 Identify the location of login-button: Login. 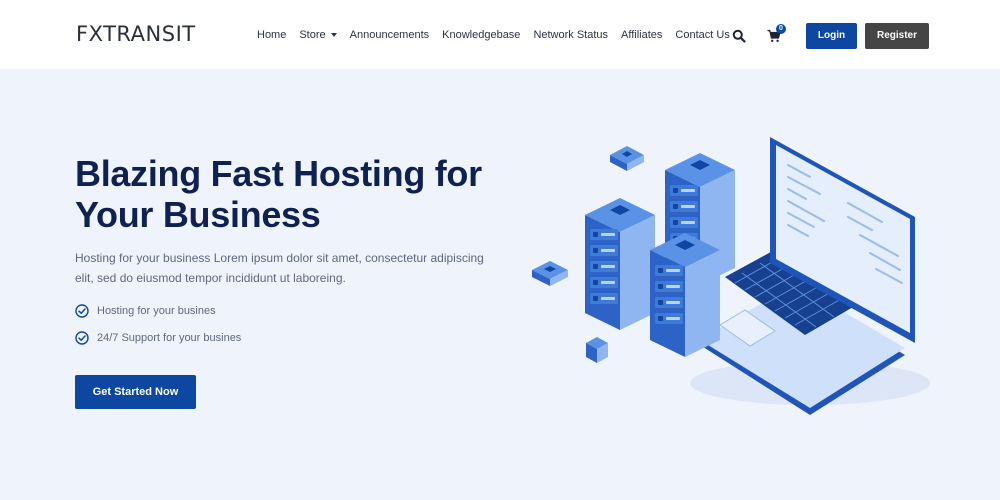
(831, 36).